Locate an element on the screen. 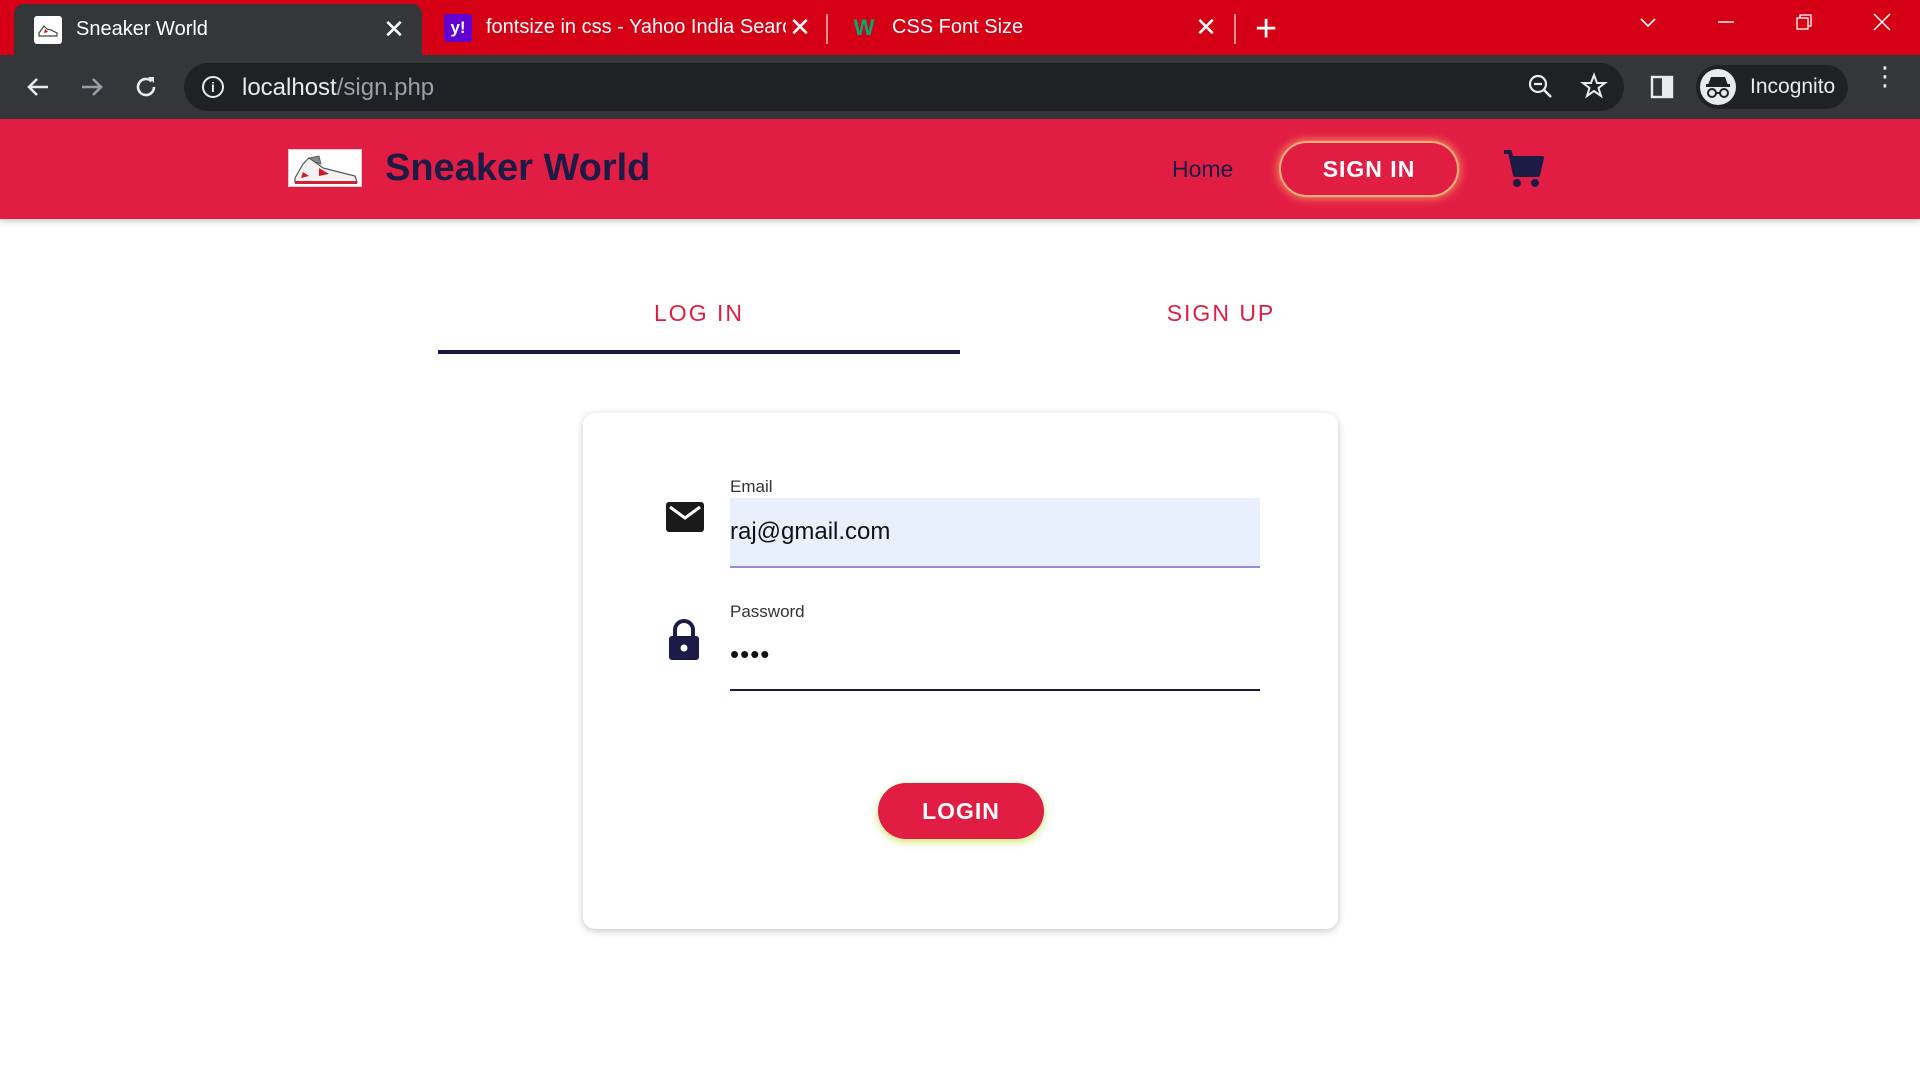  address-bar: i localhost/sign.php is located at coordinates (904, 87).